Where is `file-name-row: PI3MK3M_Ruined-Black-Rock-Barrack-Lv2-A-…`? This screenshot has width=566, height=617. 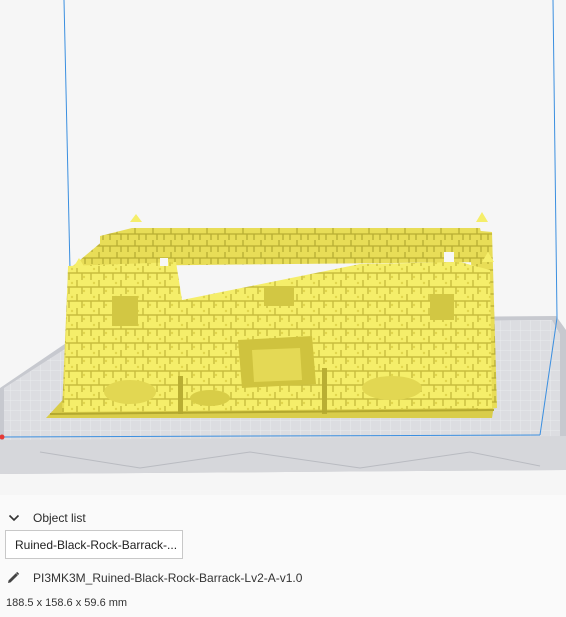
file-name-row: PI3MK3M_Ruined-Black-Rock-Barrack-Lv2-A-… is located at coordinates (154, 578).